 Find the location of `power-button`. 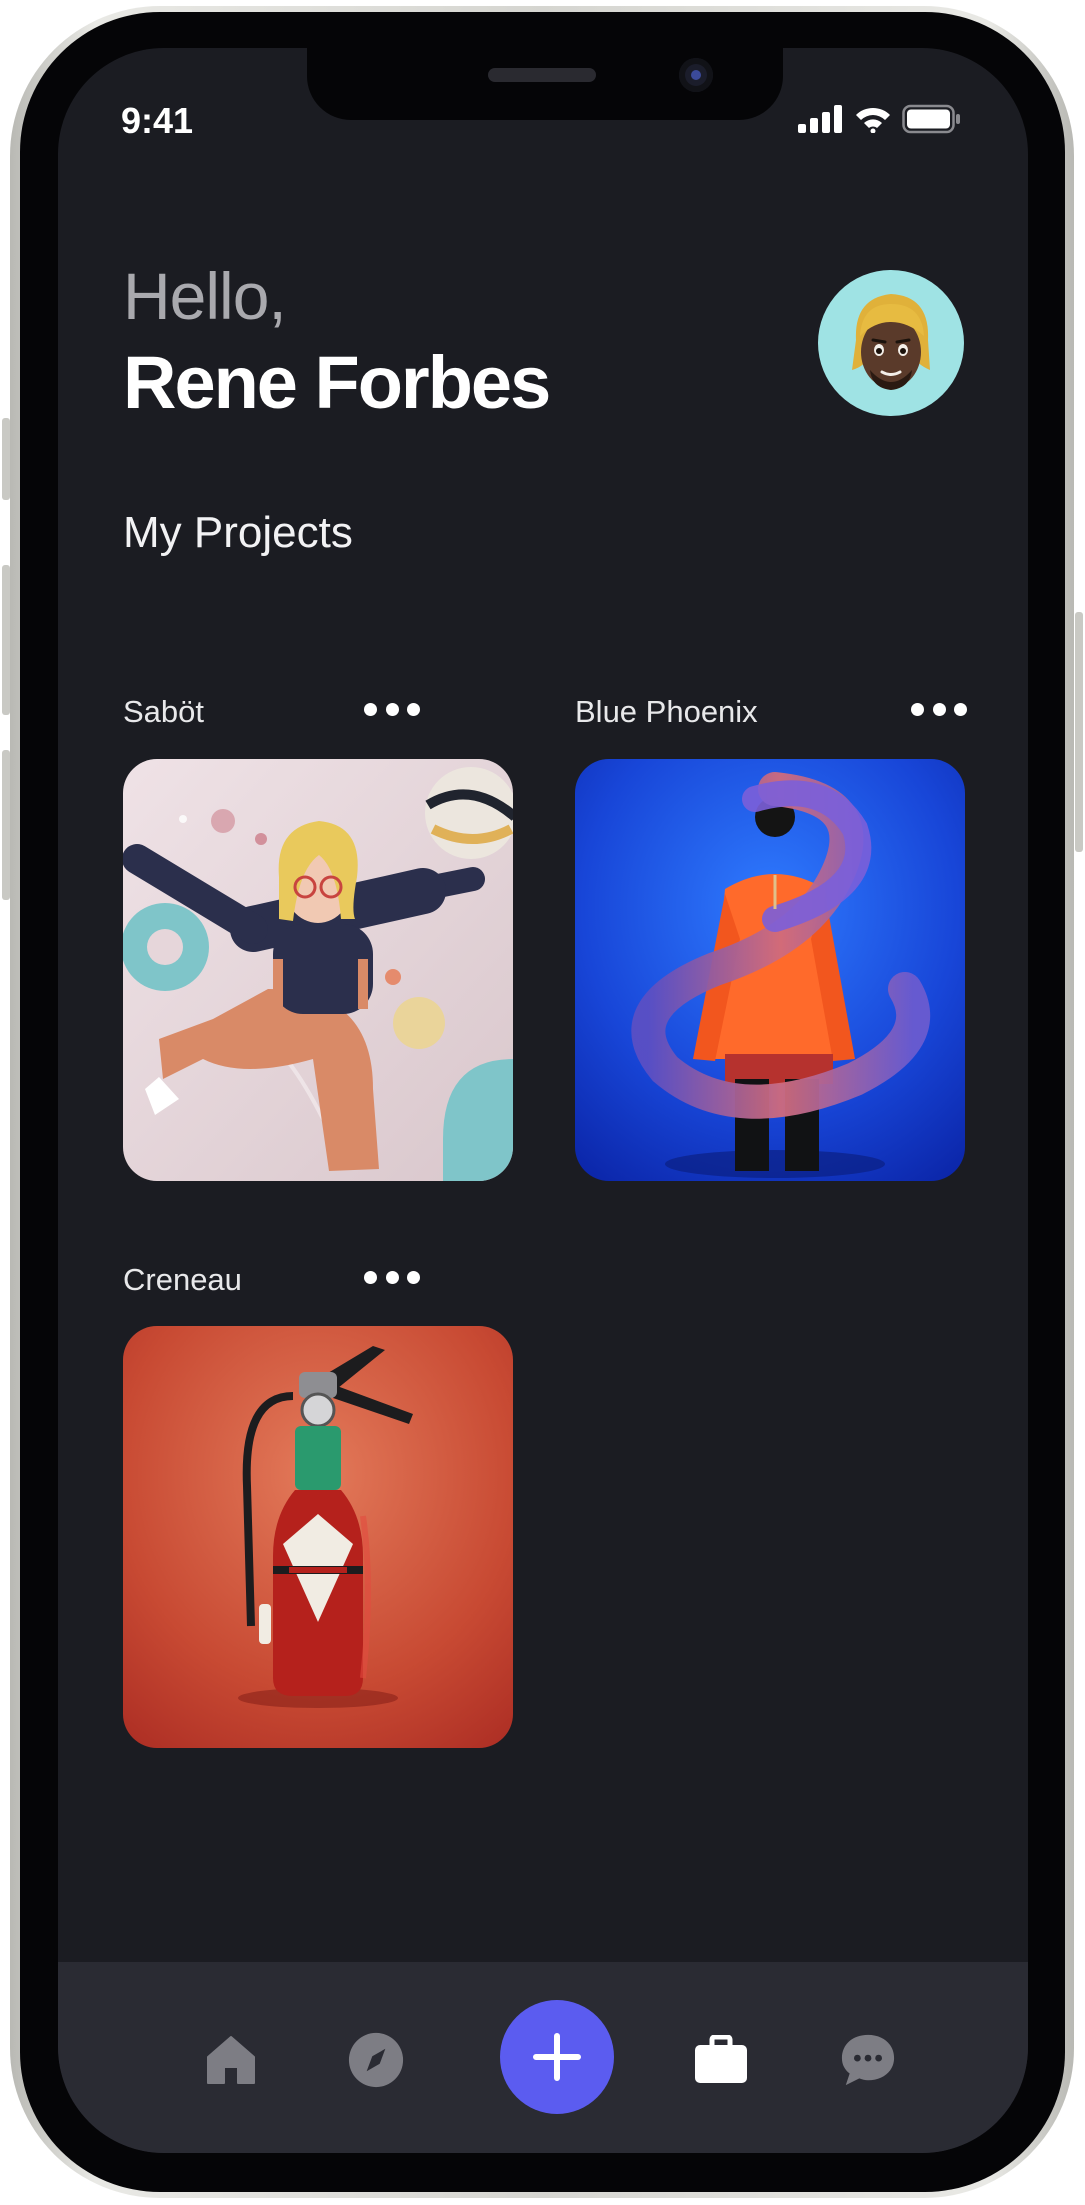

power-button is located at coordinates (1079, 732).